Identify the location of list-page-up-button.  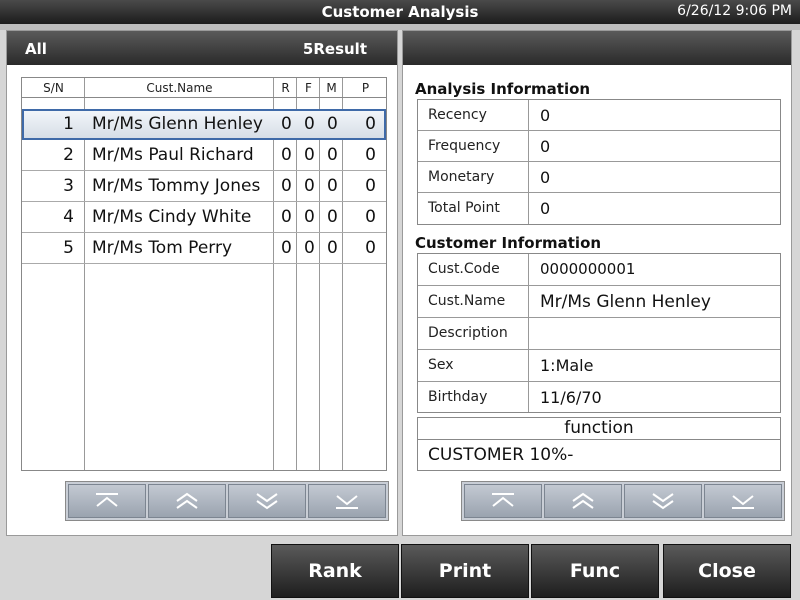
(187, 501).